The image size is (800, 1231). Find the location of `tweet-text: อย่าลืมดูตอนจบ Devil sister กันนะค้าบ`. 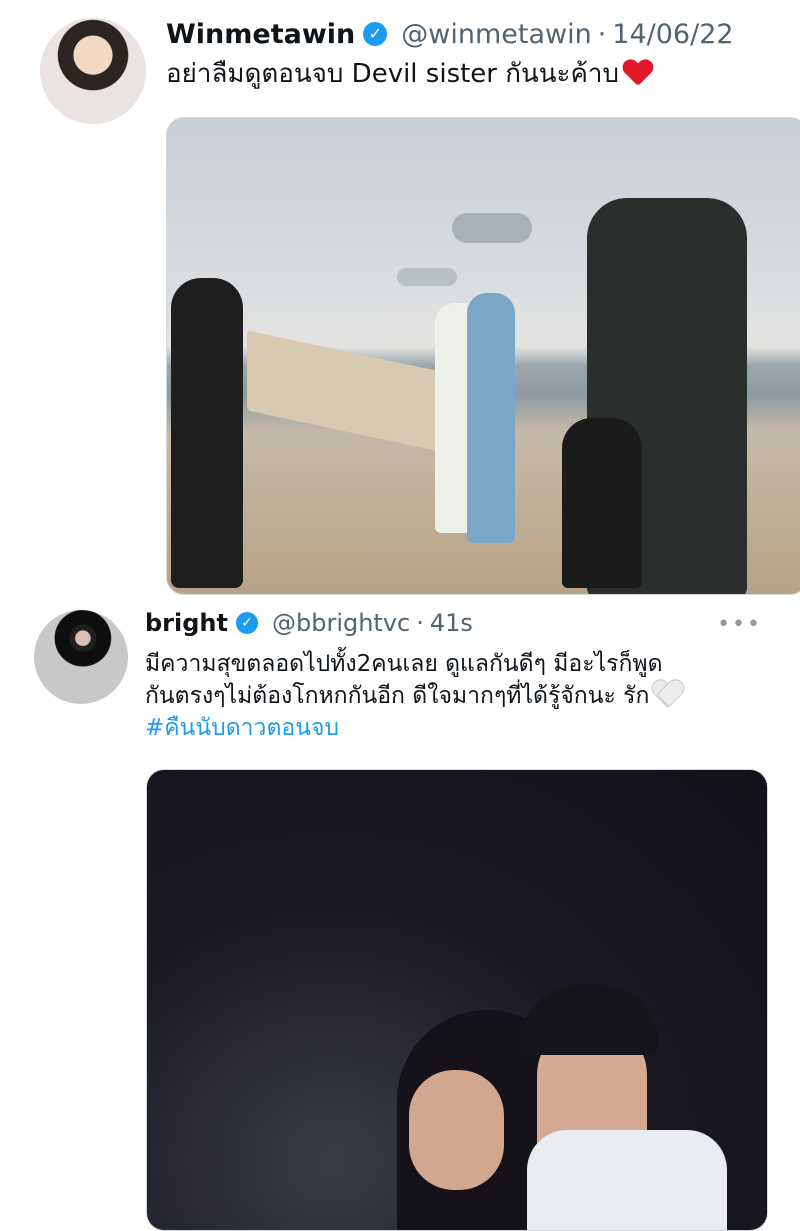

tweet-text: อย่าลืมดูตอนจบ Devil sister กันนะค้าบ is located at coordinates (409, 74).